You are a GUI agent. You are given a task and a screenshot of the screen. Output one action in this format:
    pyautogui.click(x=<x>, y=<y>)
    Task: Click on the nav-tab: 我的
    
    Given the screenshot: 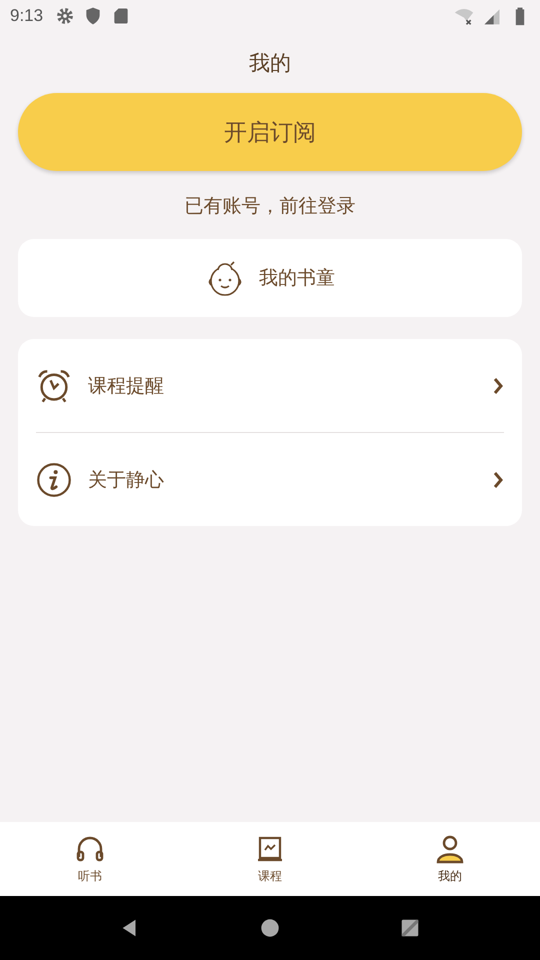 What is the action you would take?
    pyautogui.click(x=450, y=859)
    